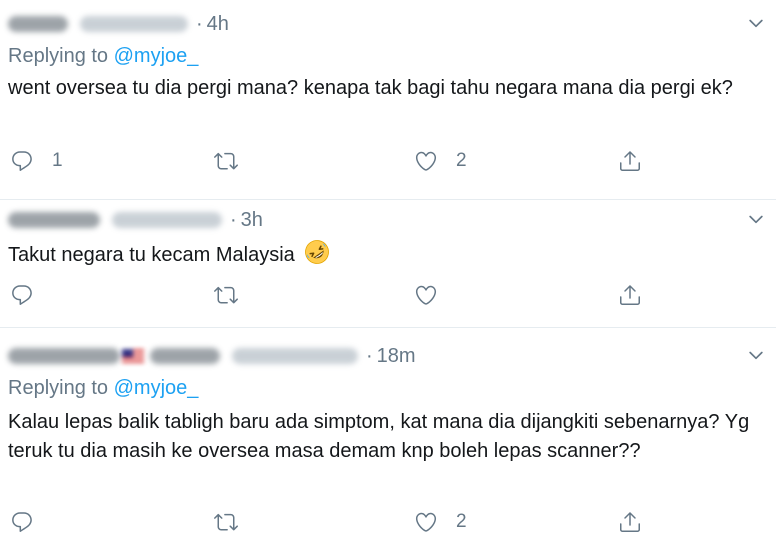 The width and height of the screenshot is (776, 534). I want to click on tweet-header: · 18m, so click(212, 356).